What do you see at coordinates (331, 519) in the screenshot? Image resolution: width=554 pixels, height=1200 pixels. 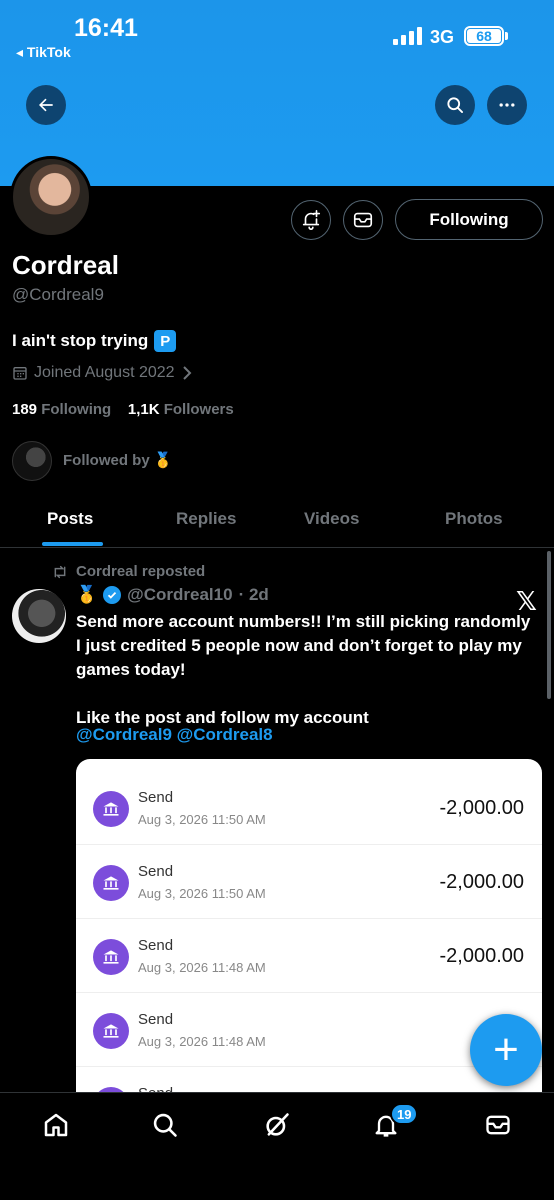 I see `tab-videos: Videos` at bounding box center [331, 519].